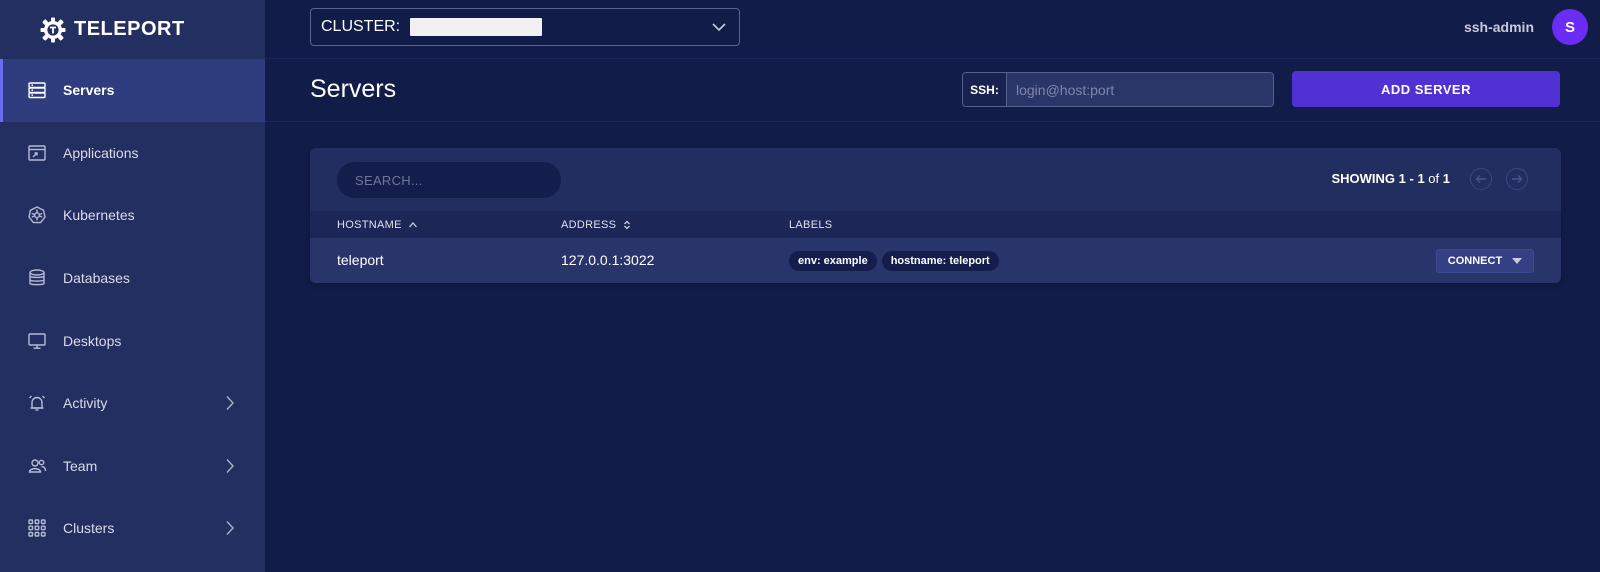  I want to click on cluster-value, so click(476, 27).